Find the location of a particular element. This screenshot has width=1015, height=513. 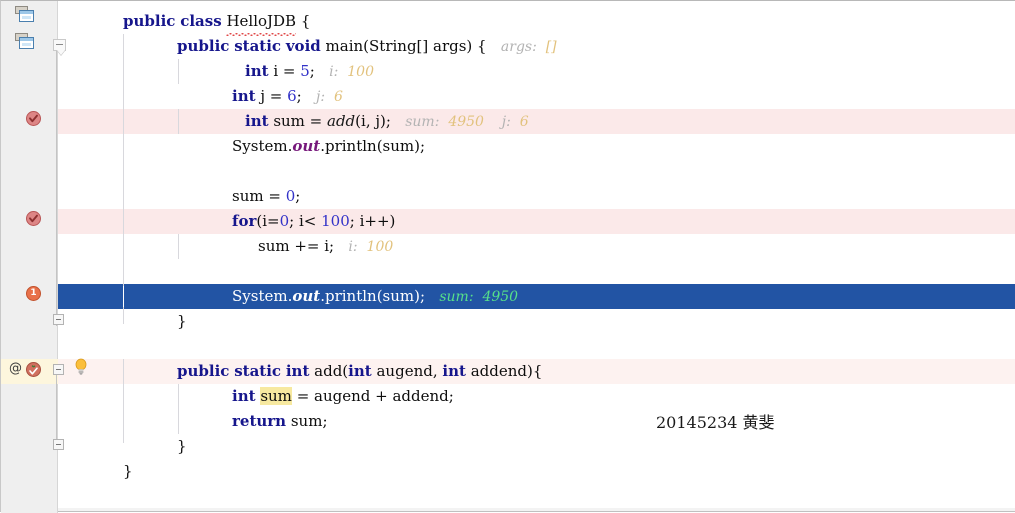

code-line: int sum = add(i, j); sum: 4950 j: 6 is located at coordinates (387, 121).